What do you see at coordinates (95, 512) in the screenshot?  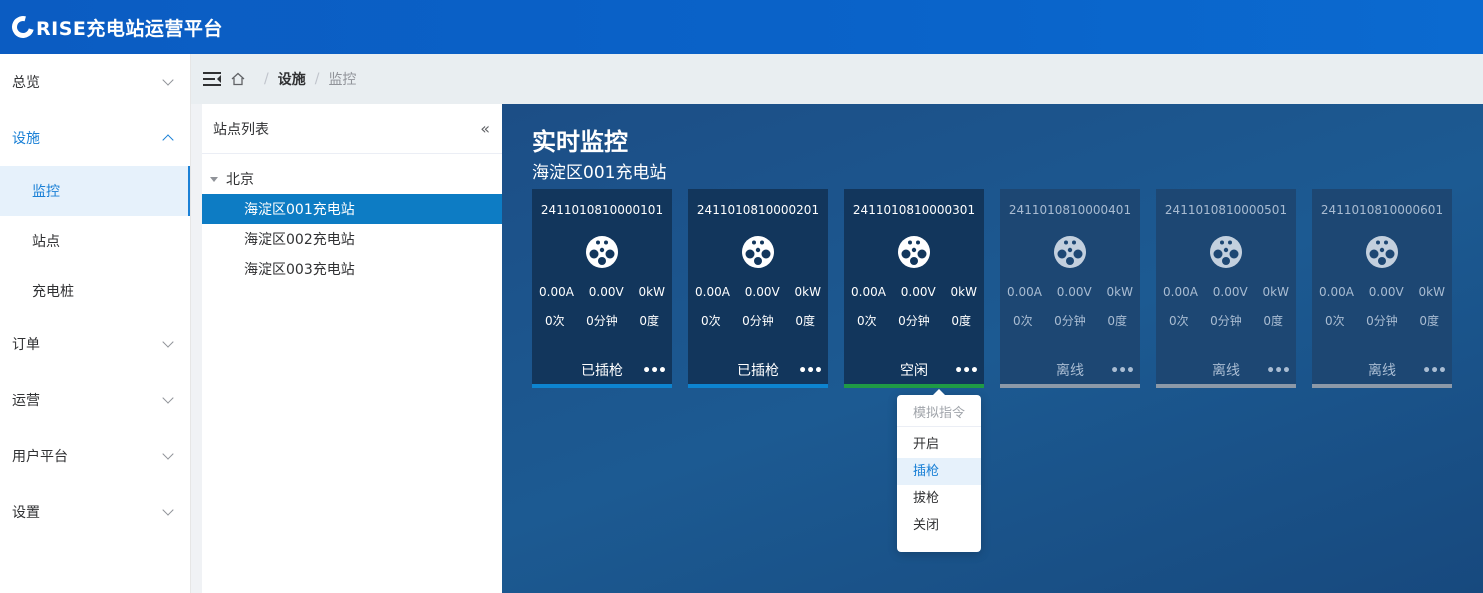 I see `sidebar-item-settings: 设置` at bounding box center [95, 512].